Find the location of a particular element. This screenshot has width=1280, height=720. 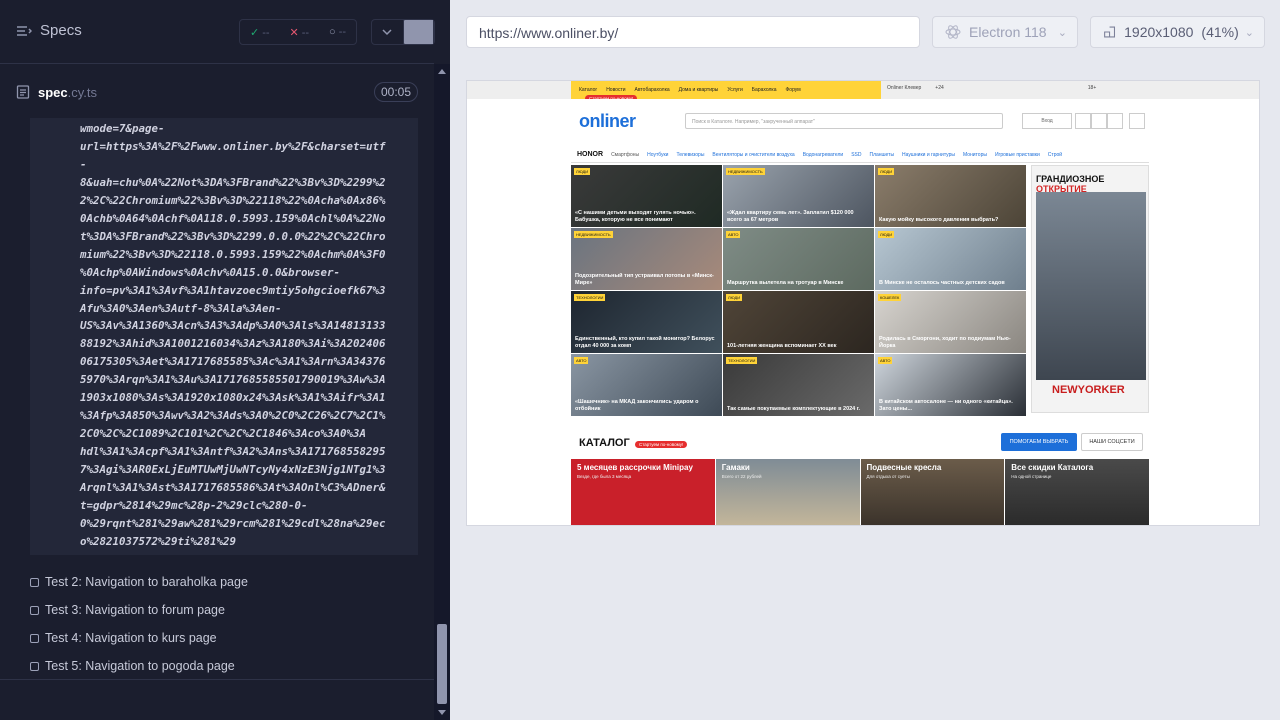

passed-icon: ✓ is located at coordinates (254, 32).